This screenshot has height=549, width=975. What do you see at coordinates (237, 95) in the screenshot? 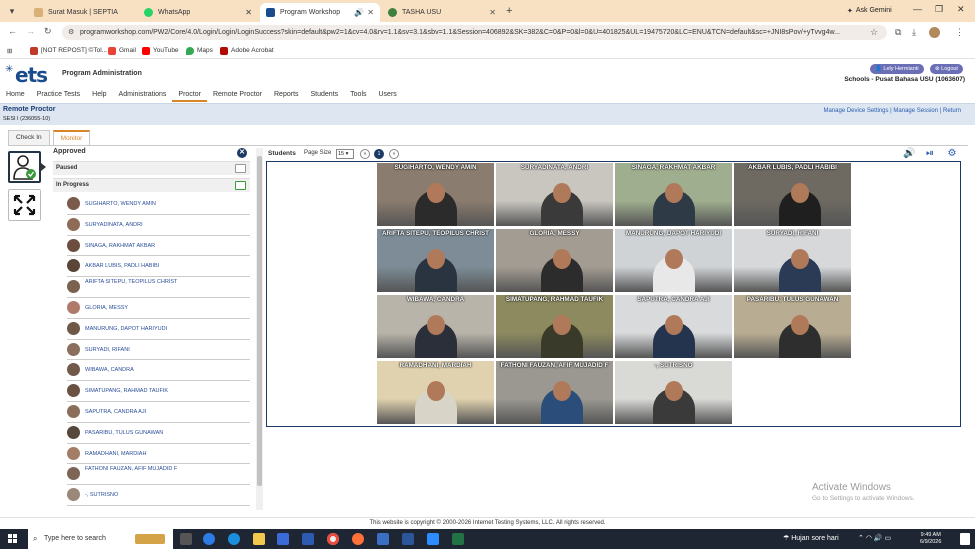
I see `nav-remote-proctor: Remote Proctor` at bounding box center [237, 95].